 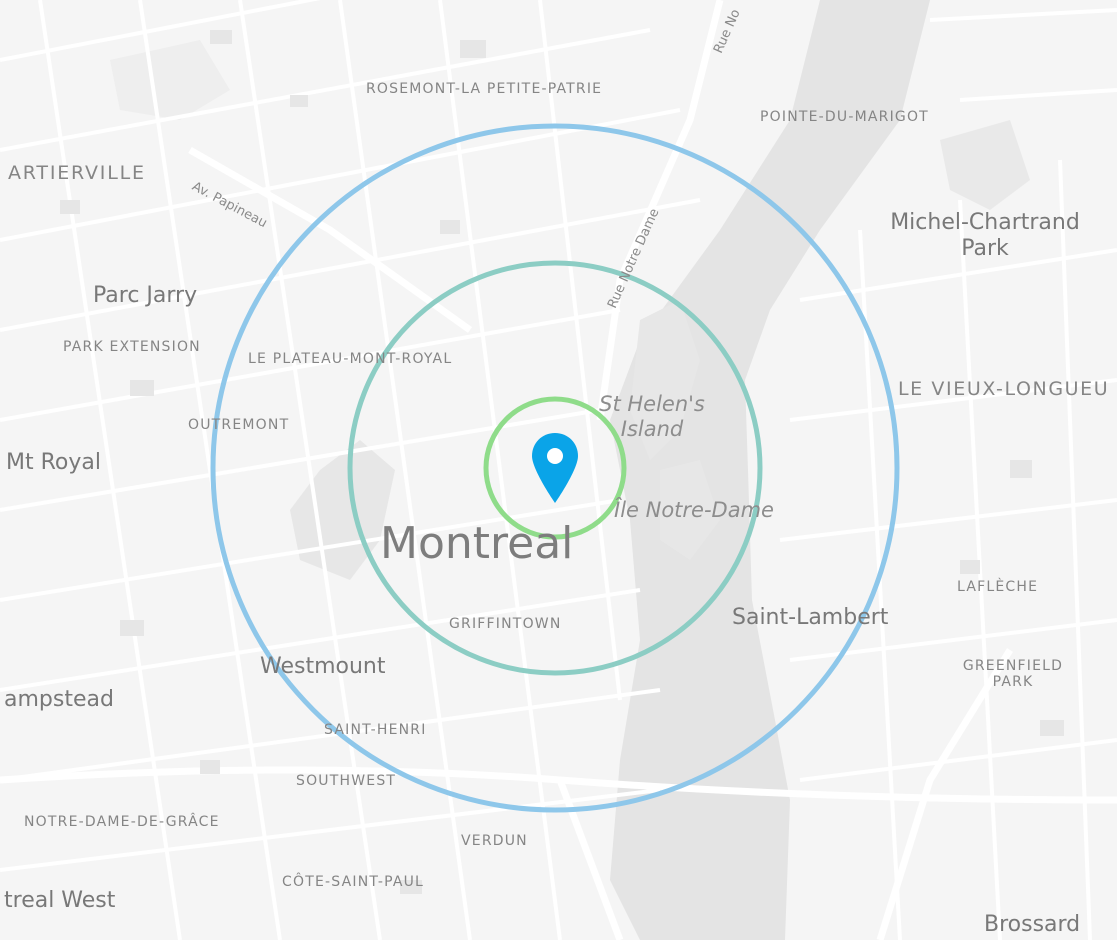 I want to click on label-pointe-du-marigot: POINTE-DU-MARIGOT, so click(x=844, y=117).